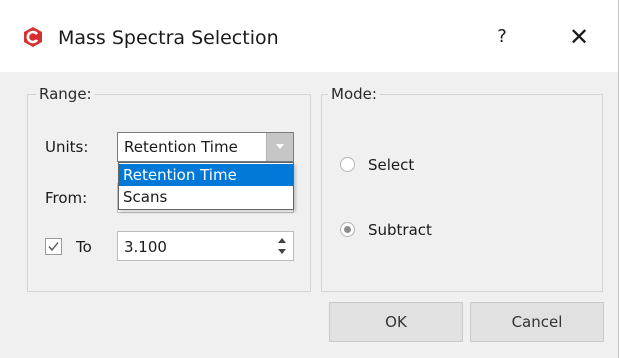 This screenshot has height=358, width=619. I want to click on units-combobox-value: Retention Time, so click(181, 147).